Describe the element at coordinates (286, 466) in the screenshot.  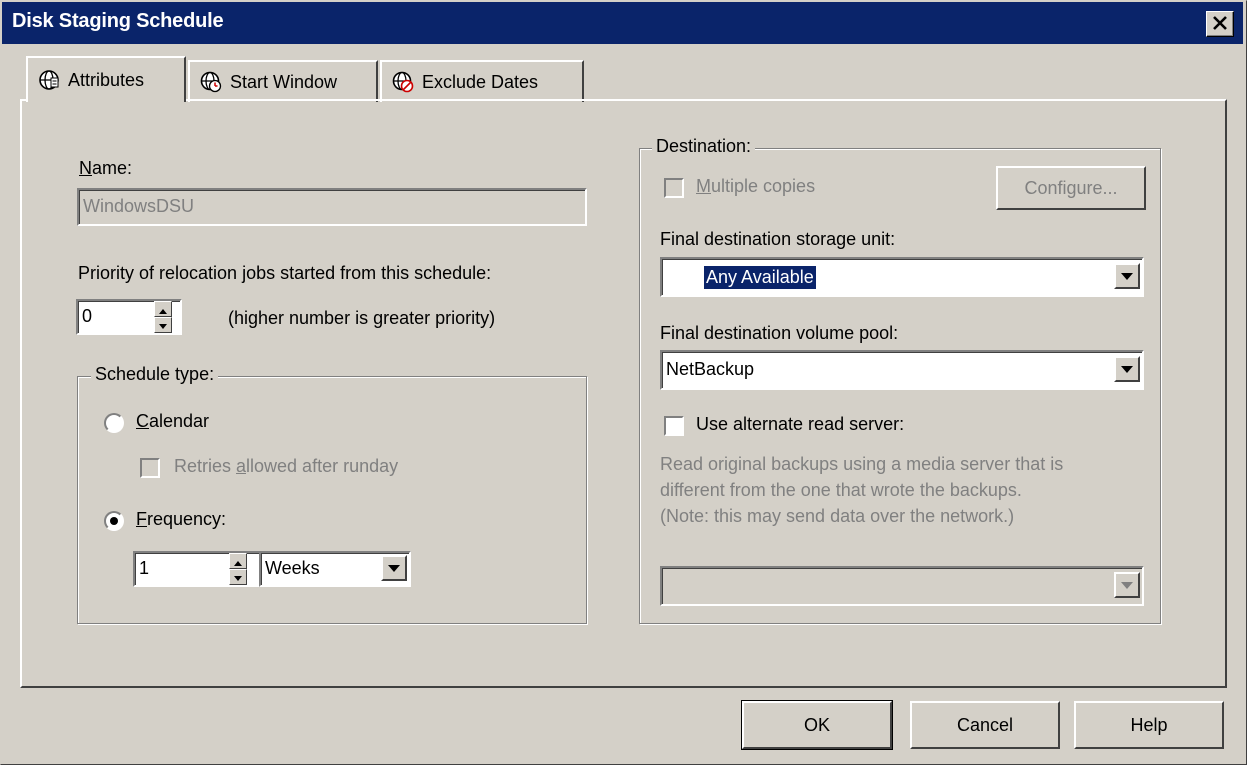
I see `retries-label: Retries allowed after runday` at that location.